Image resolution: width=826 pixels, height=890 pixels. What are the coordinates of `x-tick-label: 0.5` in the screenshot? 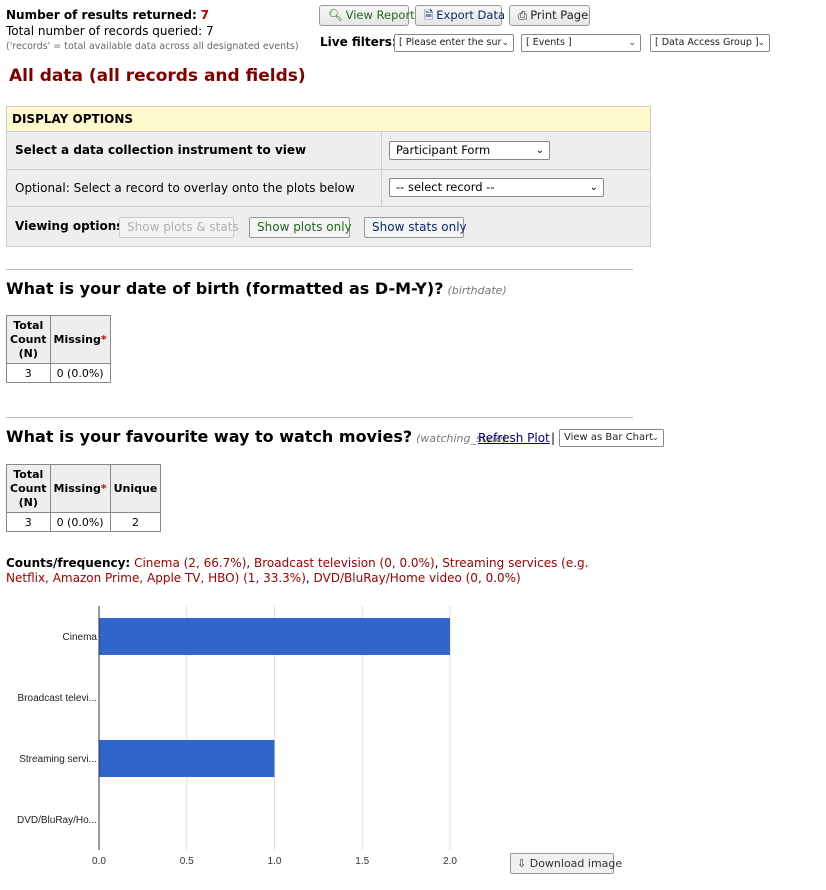 It's located at (187, 861).